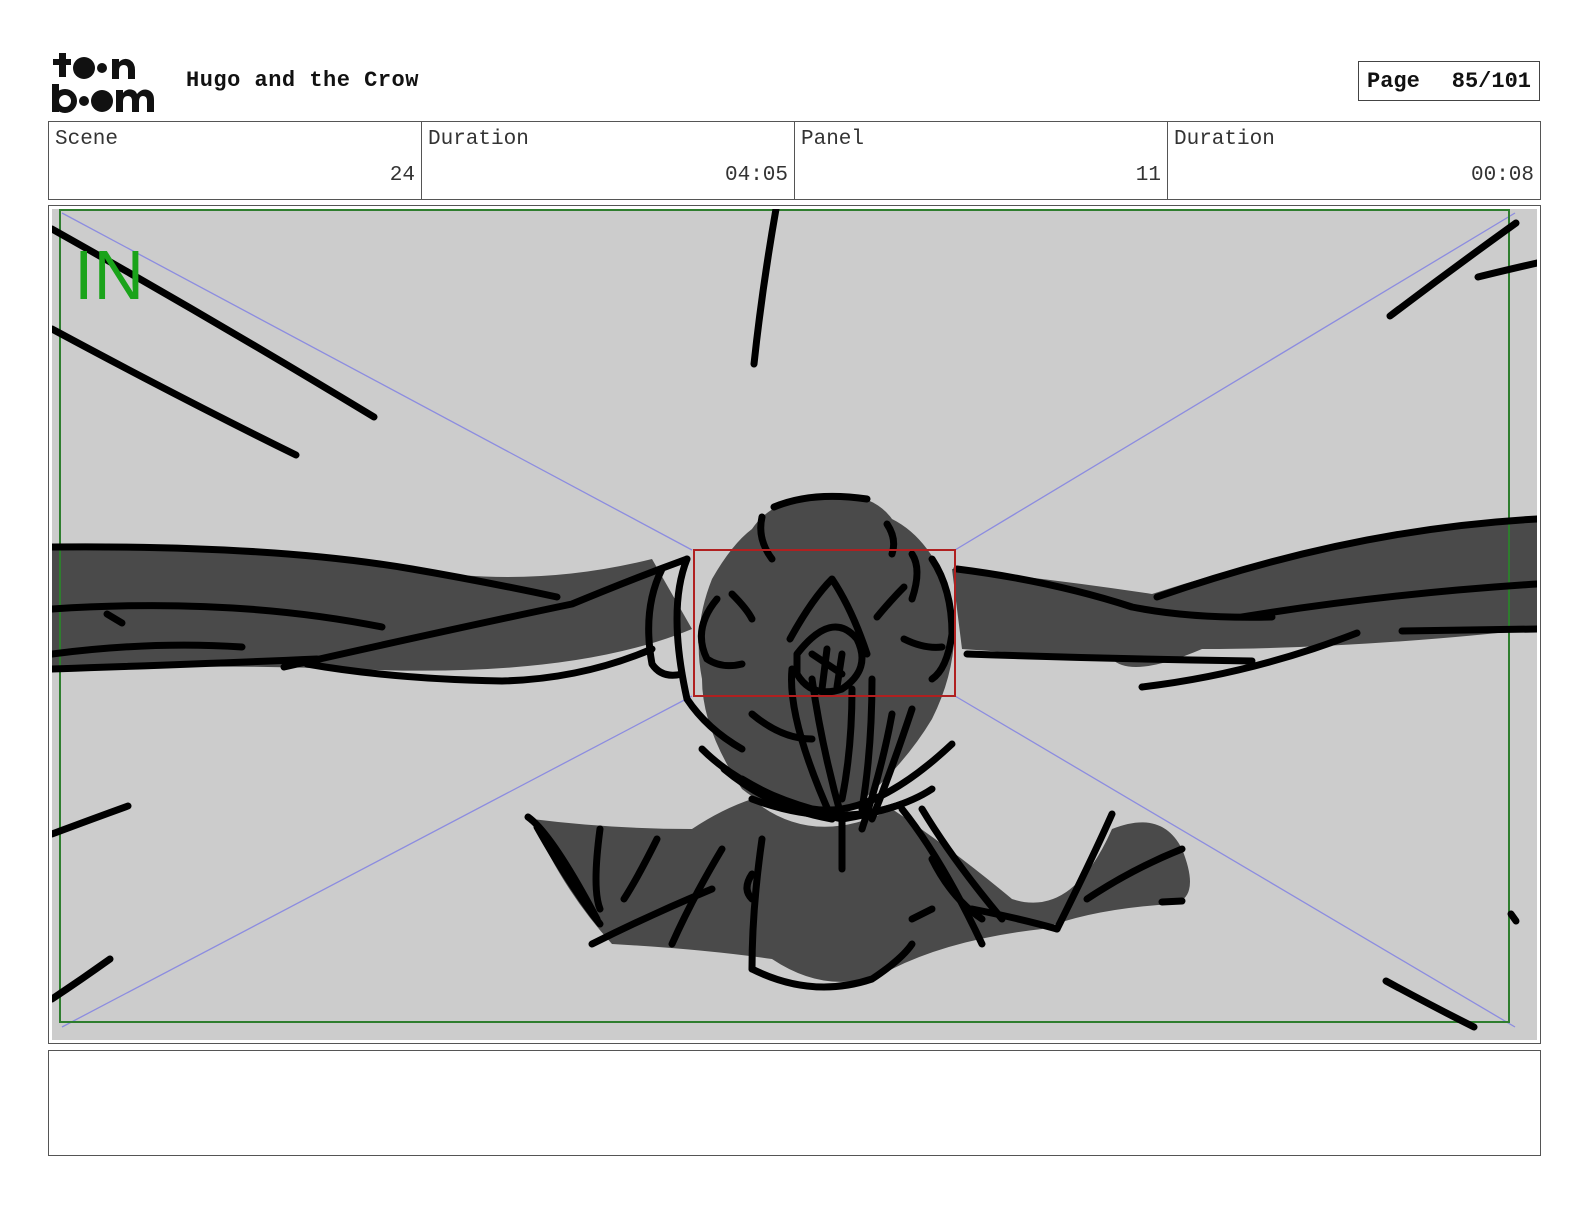 This screenshot has width=1584, height=1224. Describe the element at coordinates (87, 139) in the screenshot. I see `scene-label: Scene` at that location.